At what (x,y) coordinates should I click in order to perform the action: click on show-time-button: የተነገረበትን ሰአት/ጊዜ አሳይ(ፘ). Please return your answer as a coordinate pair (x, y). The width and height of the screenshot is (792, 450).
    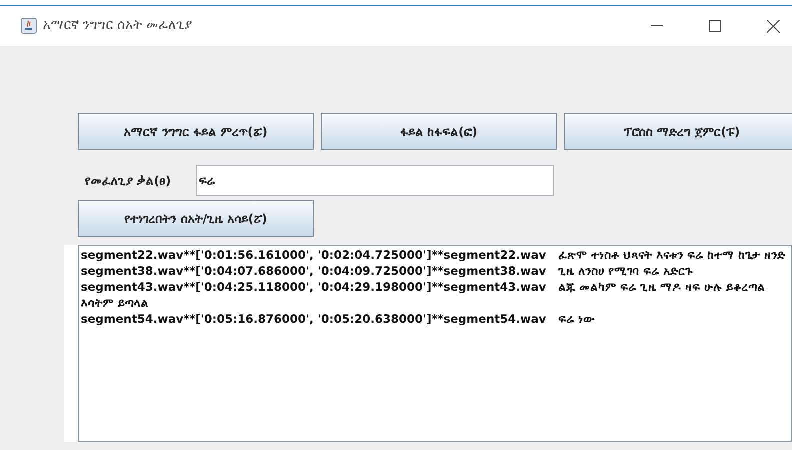
    Looking at the image, I should click on (196, 218).